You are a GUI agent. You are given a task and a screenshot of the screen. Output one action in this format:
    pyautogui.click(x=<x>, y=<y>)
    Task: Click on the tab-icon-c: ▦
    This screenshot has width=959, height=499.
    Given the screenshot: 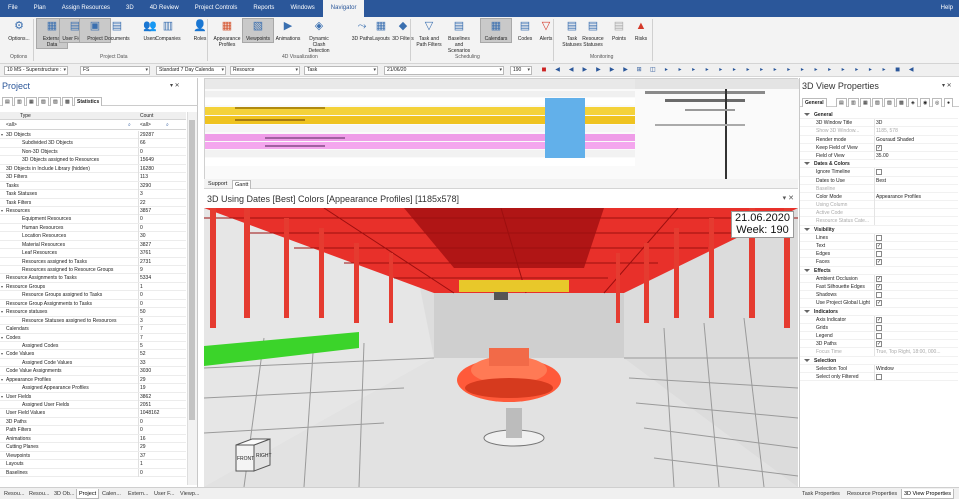 What is the action you would take?
    pyautogui.click(x=865, y=102)
    